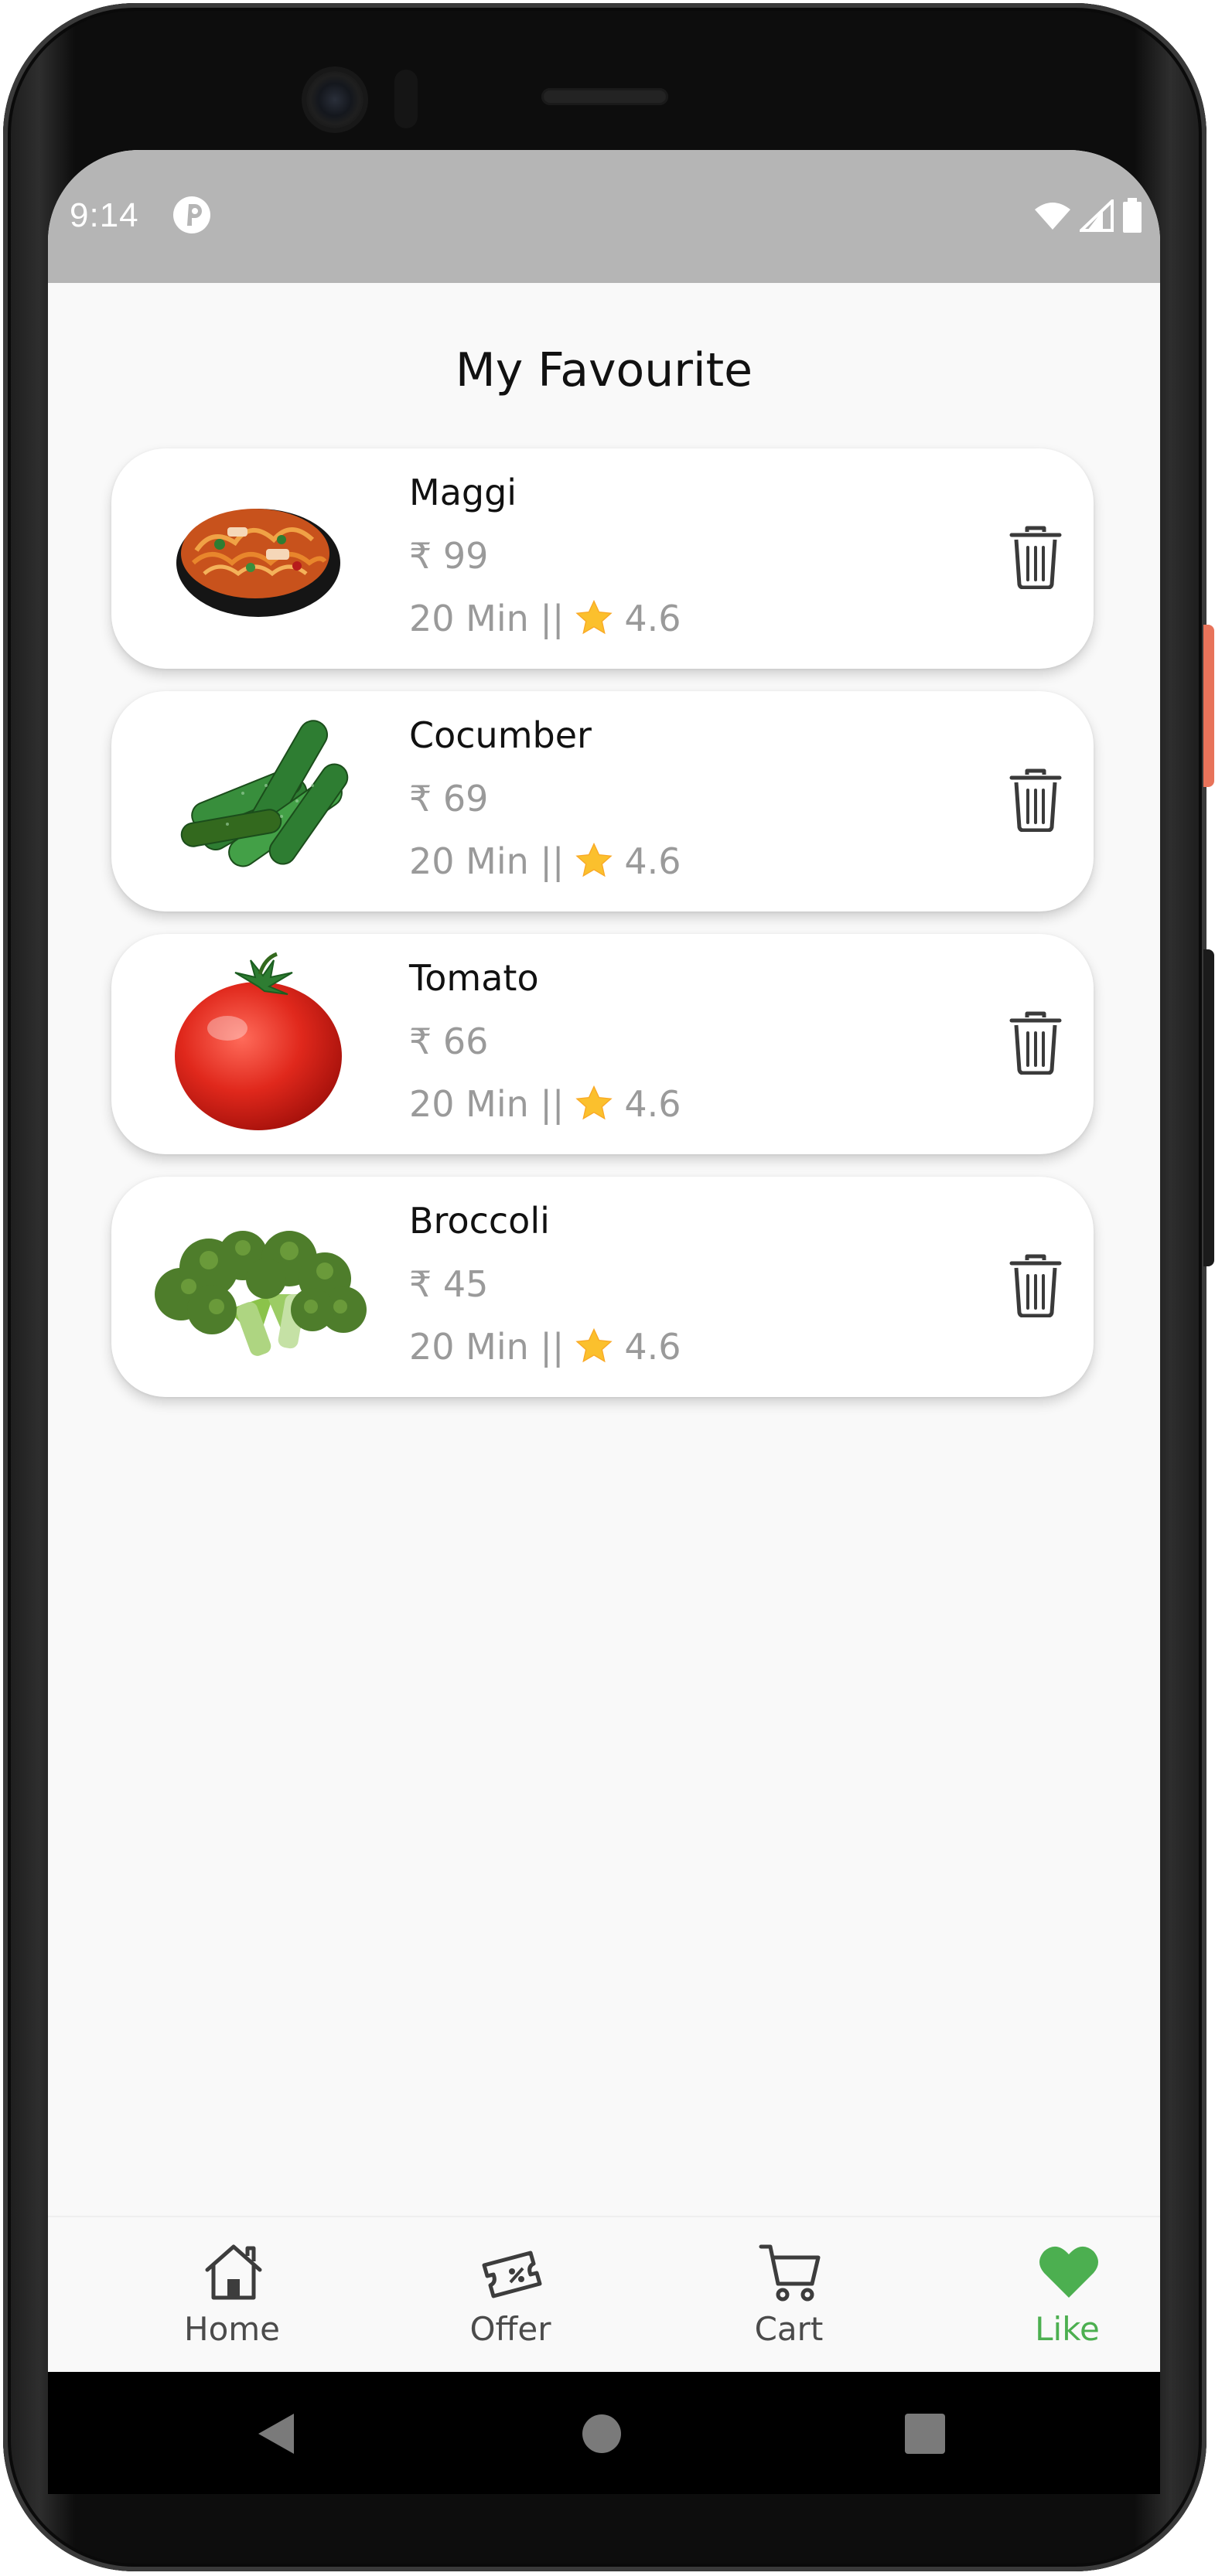 This screenshot has height=2576, width=1215. Describe the element at coordinates (276, 2433) in the screenshot. I see `back-icon` at that location.